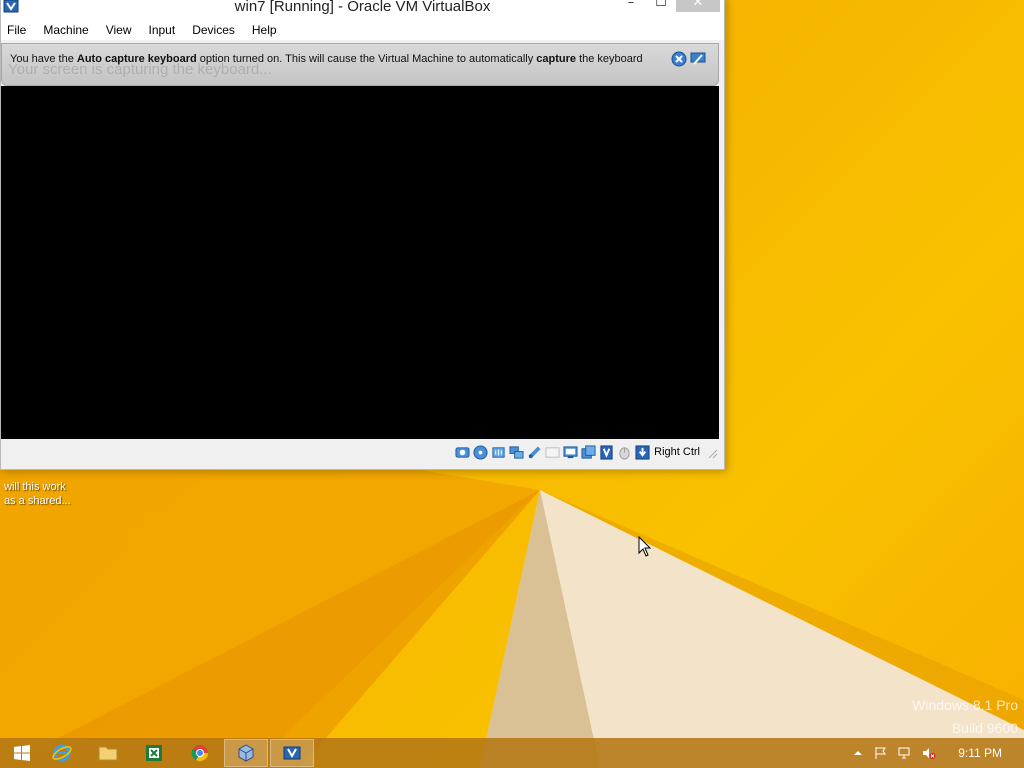 This screenshot has height=768, width=1024. Describe the element at coordinates (35, 487) in the screenshot. I see `desktop-shortcut-label-1: will this work` at that location.